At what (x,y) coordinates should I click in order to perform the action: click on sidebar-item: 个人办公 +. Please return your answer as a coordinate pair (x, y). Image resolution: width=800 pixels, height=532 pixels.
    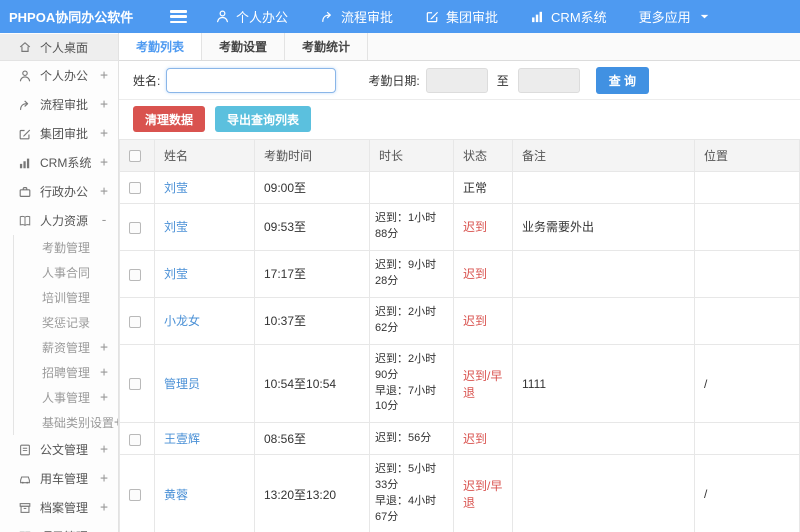
    Looking at the image, I should click on (59, 75).